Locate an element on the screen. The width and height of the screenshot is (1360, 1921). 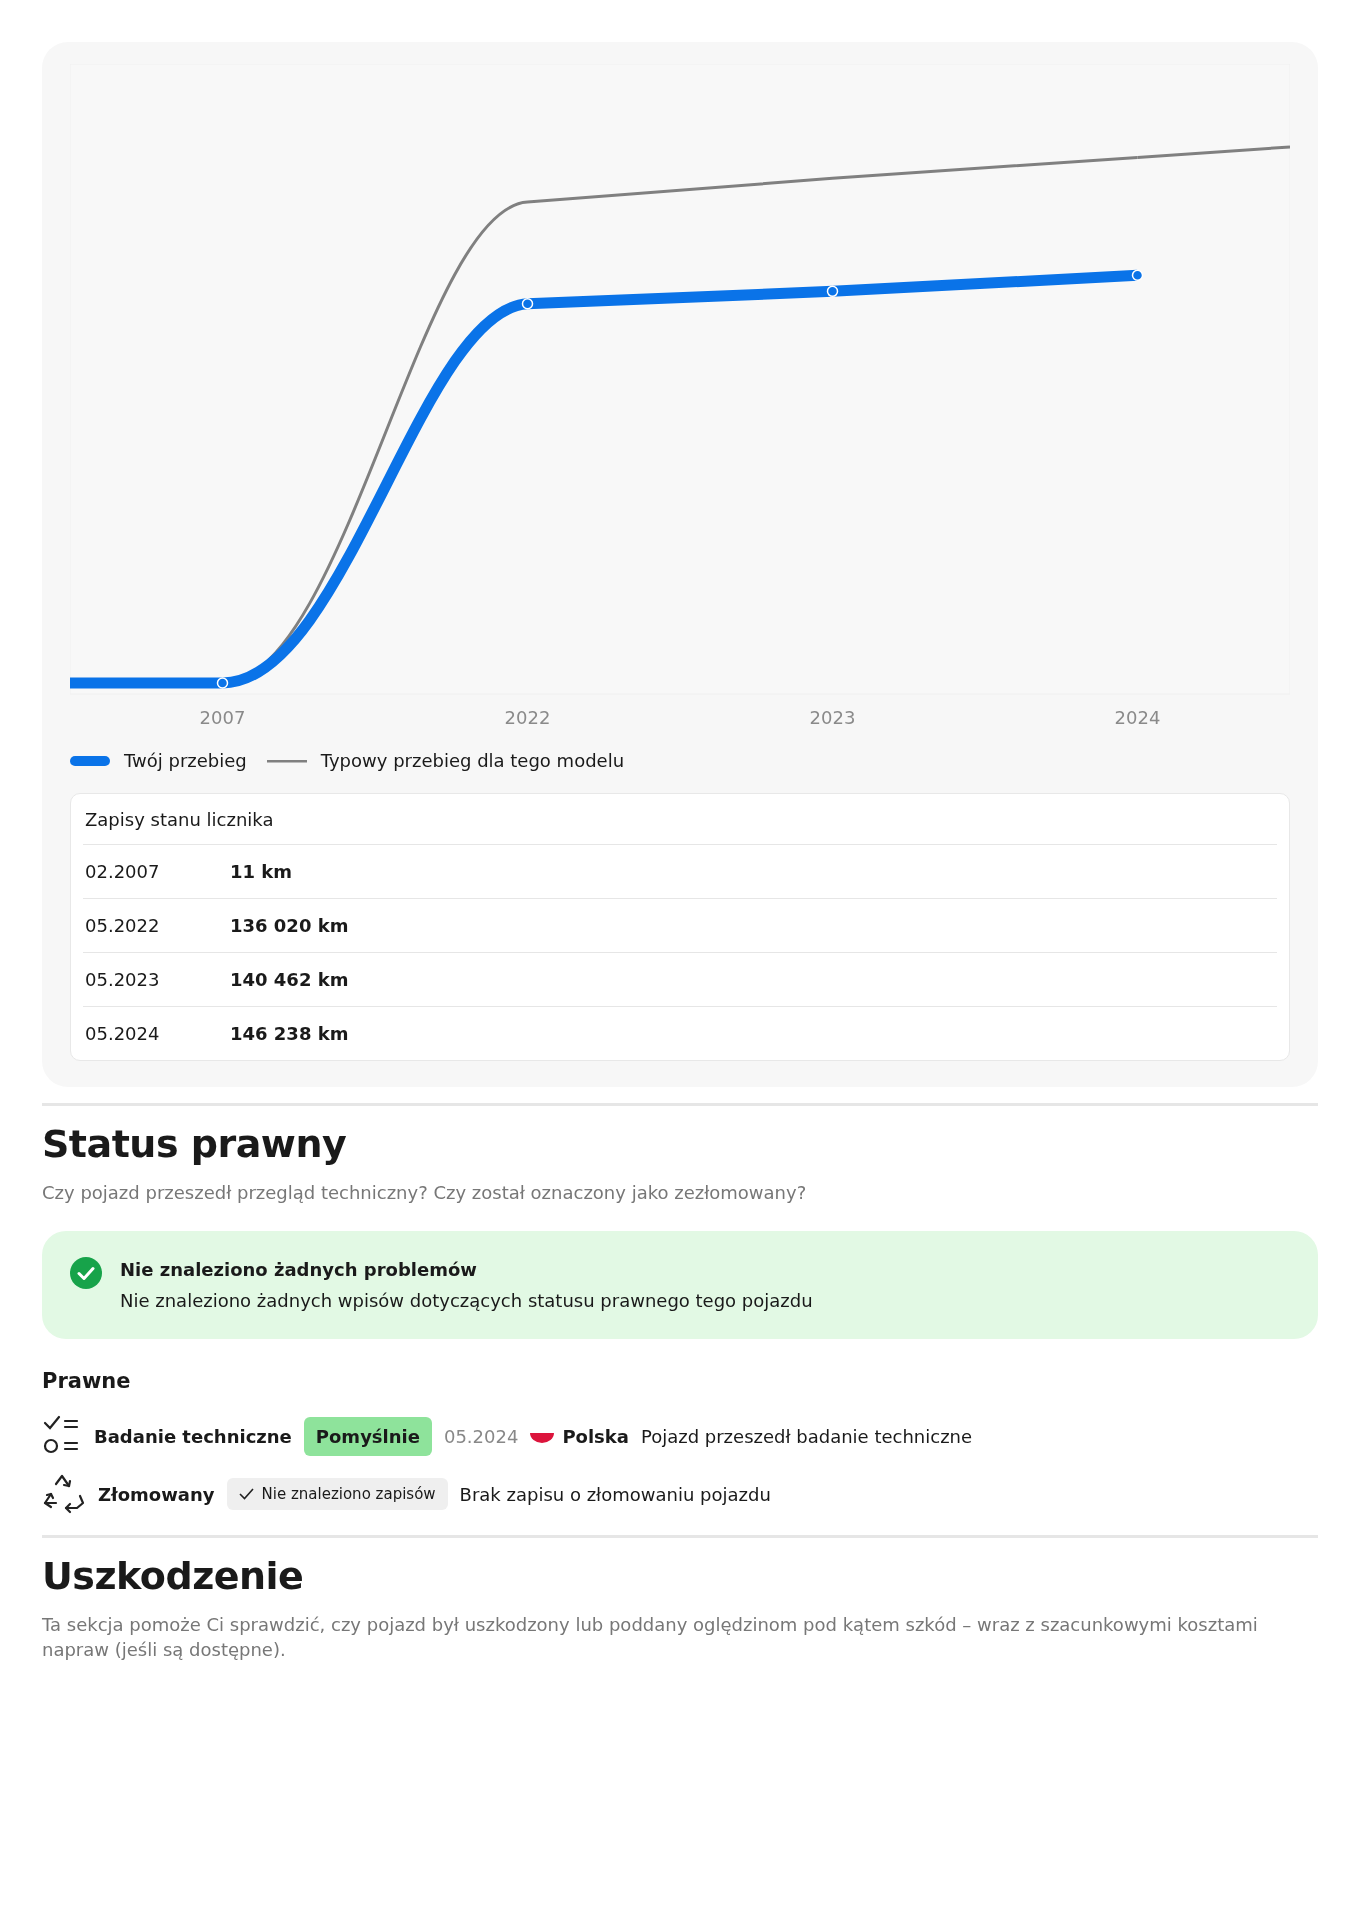
item-description: Pojazd przeszedł badanie techniczne is located at coordinates (806, 1436).